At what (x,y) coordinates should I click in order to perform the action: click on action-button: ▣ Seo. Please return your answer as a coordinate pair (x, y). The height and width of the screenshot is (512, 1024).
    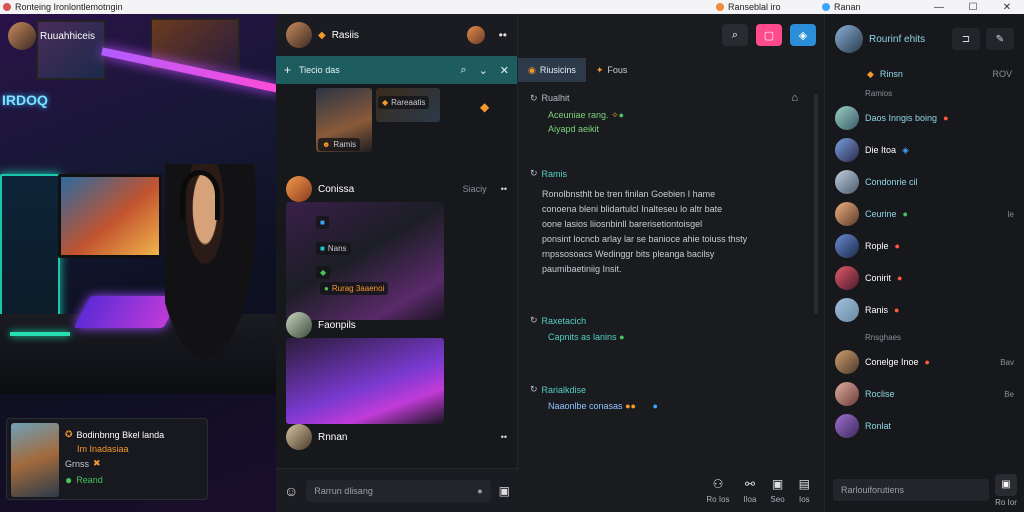
    Looking at the image, I should click on (777, 490).